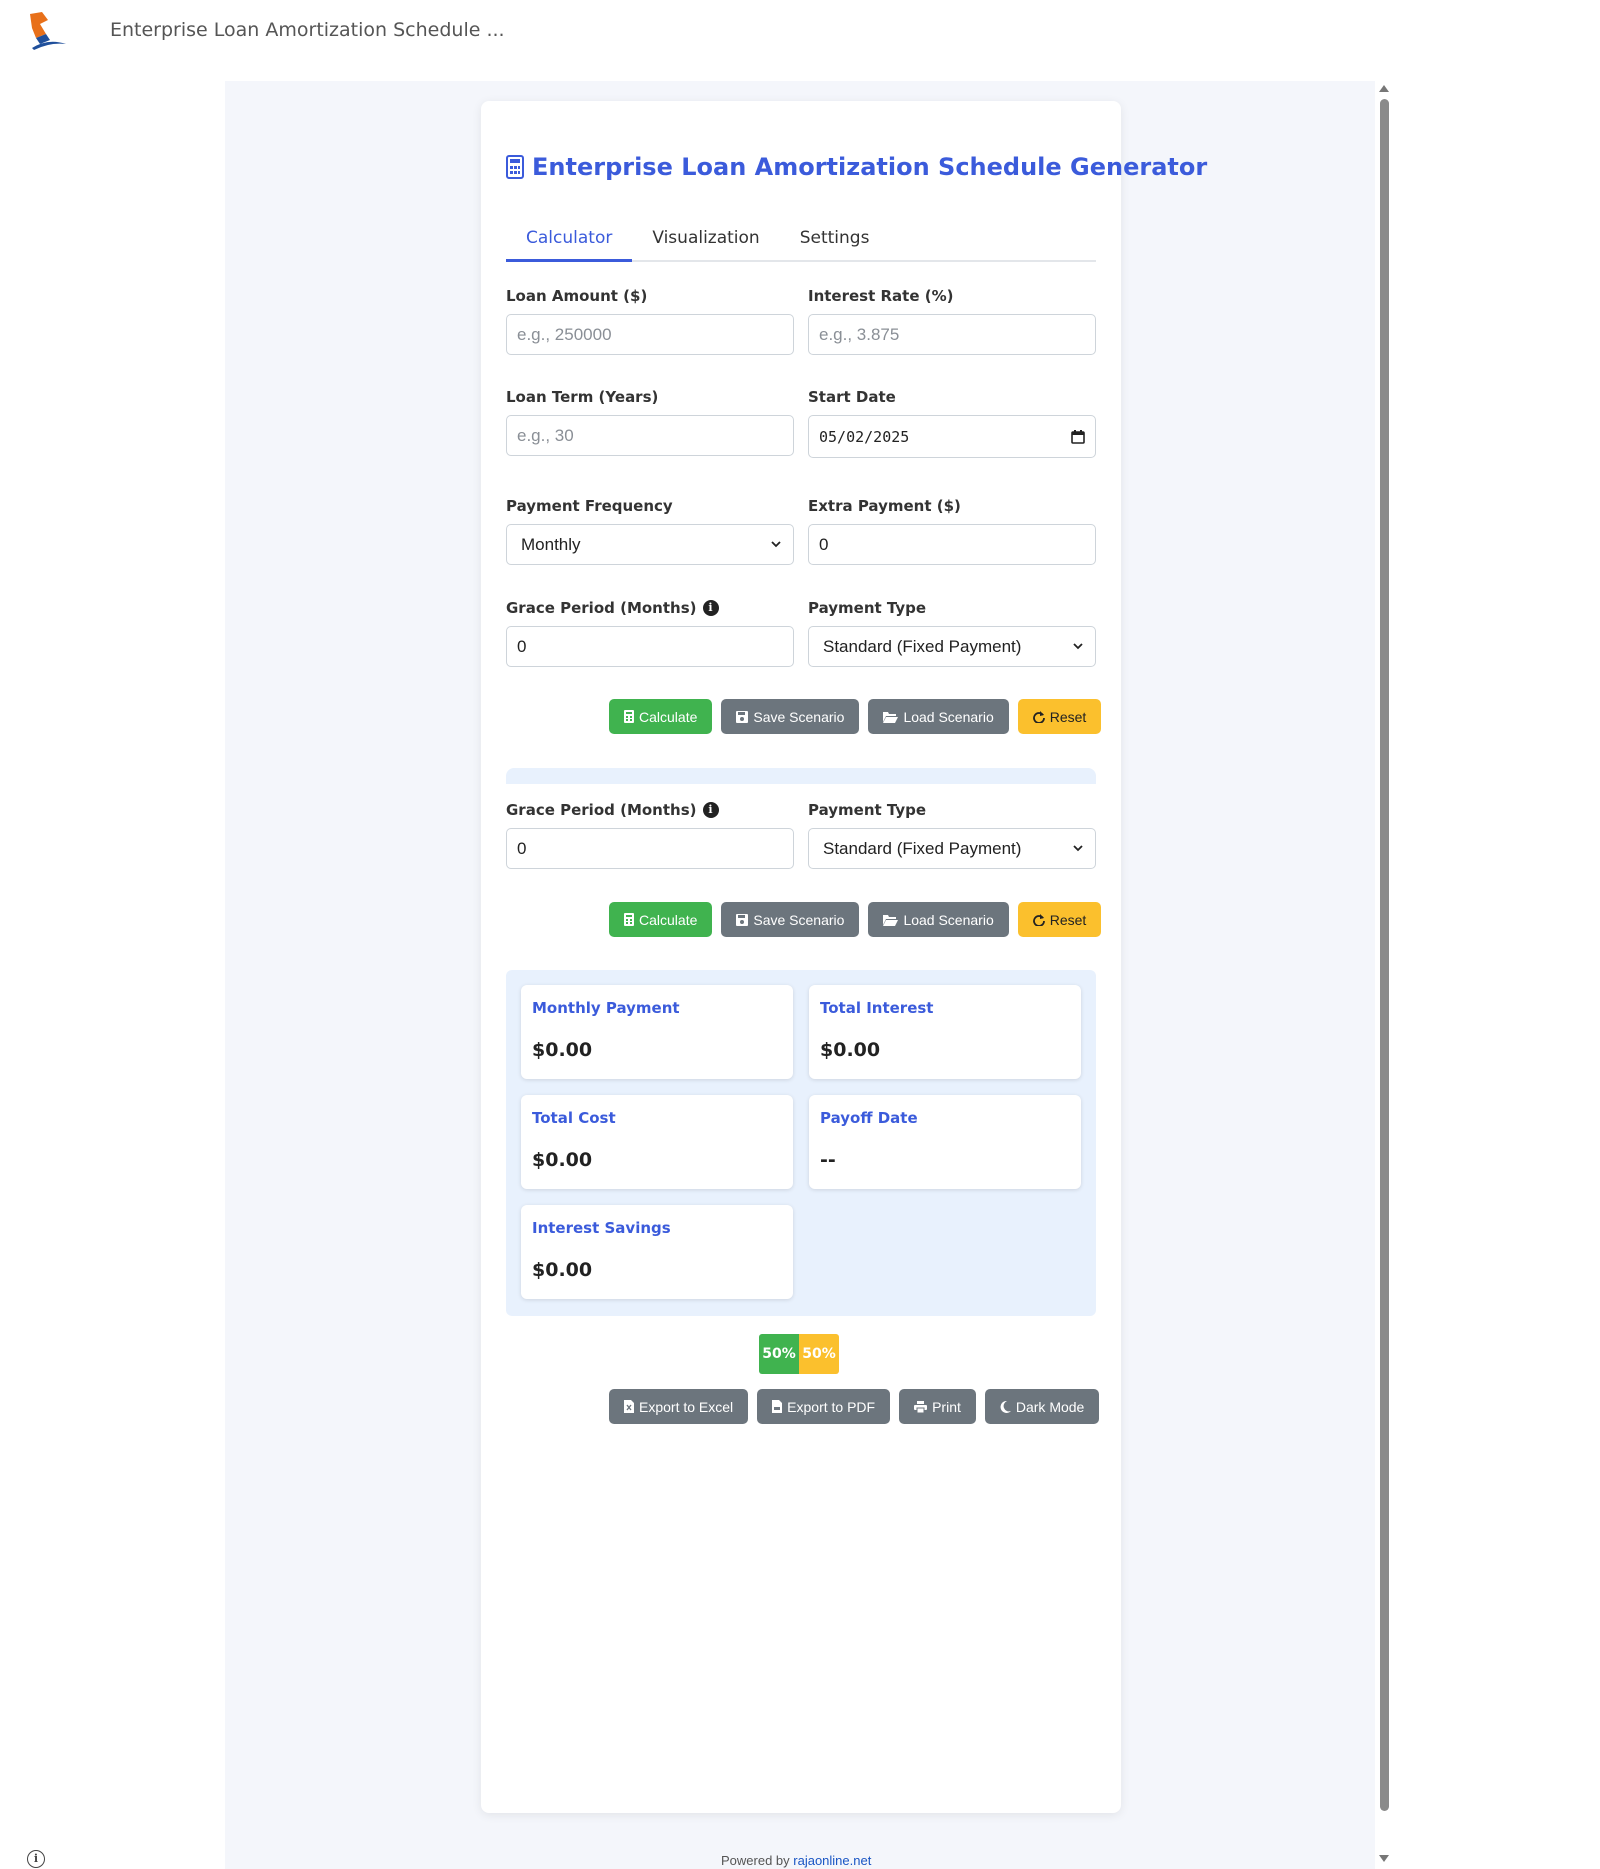 Image resolution: width=1600 pixels, height=1869 pixels. I want to click on principal-interest-ratio-bar: 50% 50%, so click(799, 1354).